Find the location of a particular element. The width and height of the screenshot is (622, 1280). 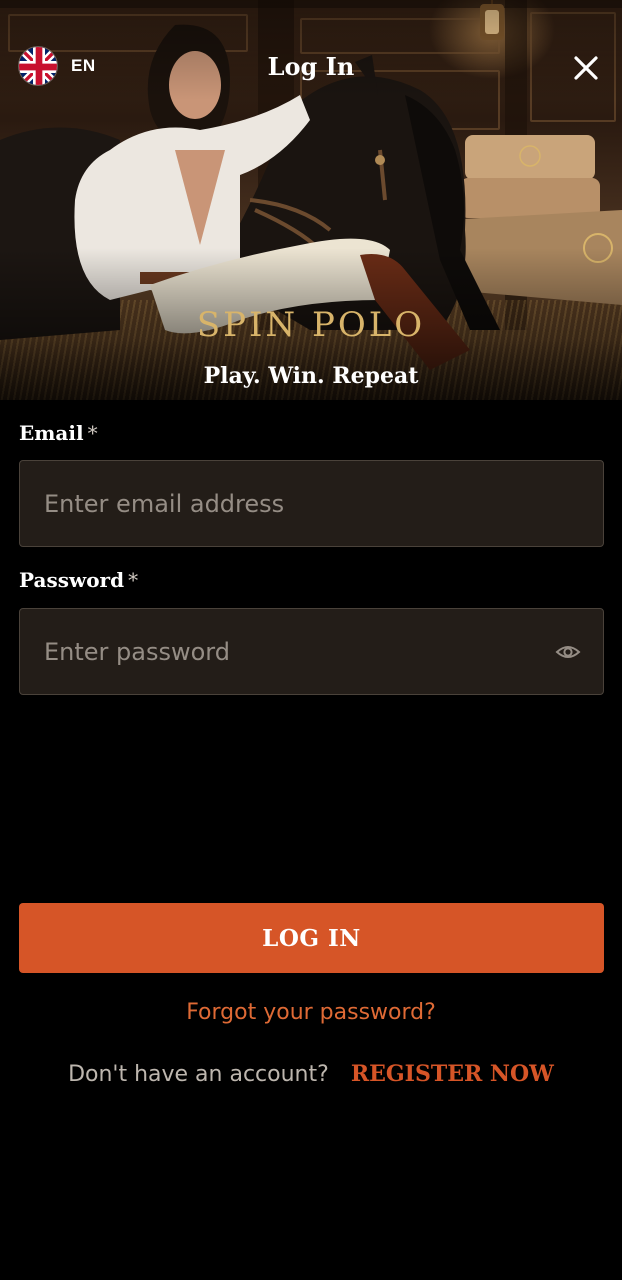

password-field-wrapper is located at coordinates (311, 651).